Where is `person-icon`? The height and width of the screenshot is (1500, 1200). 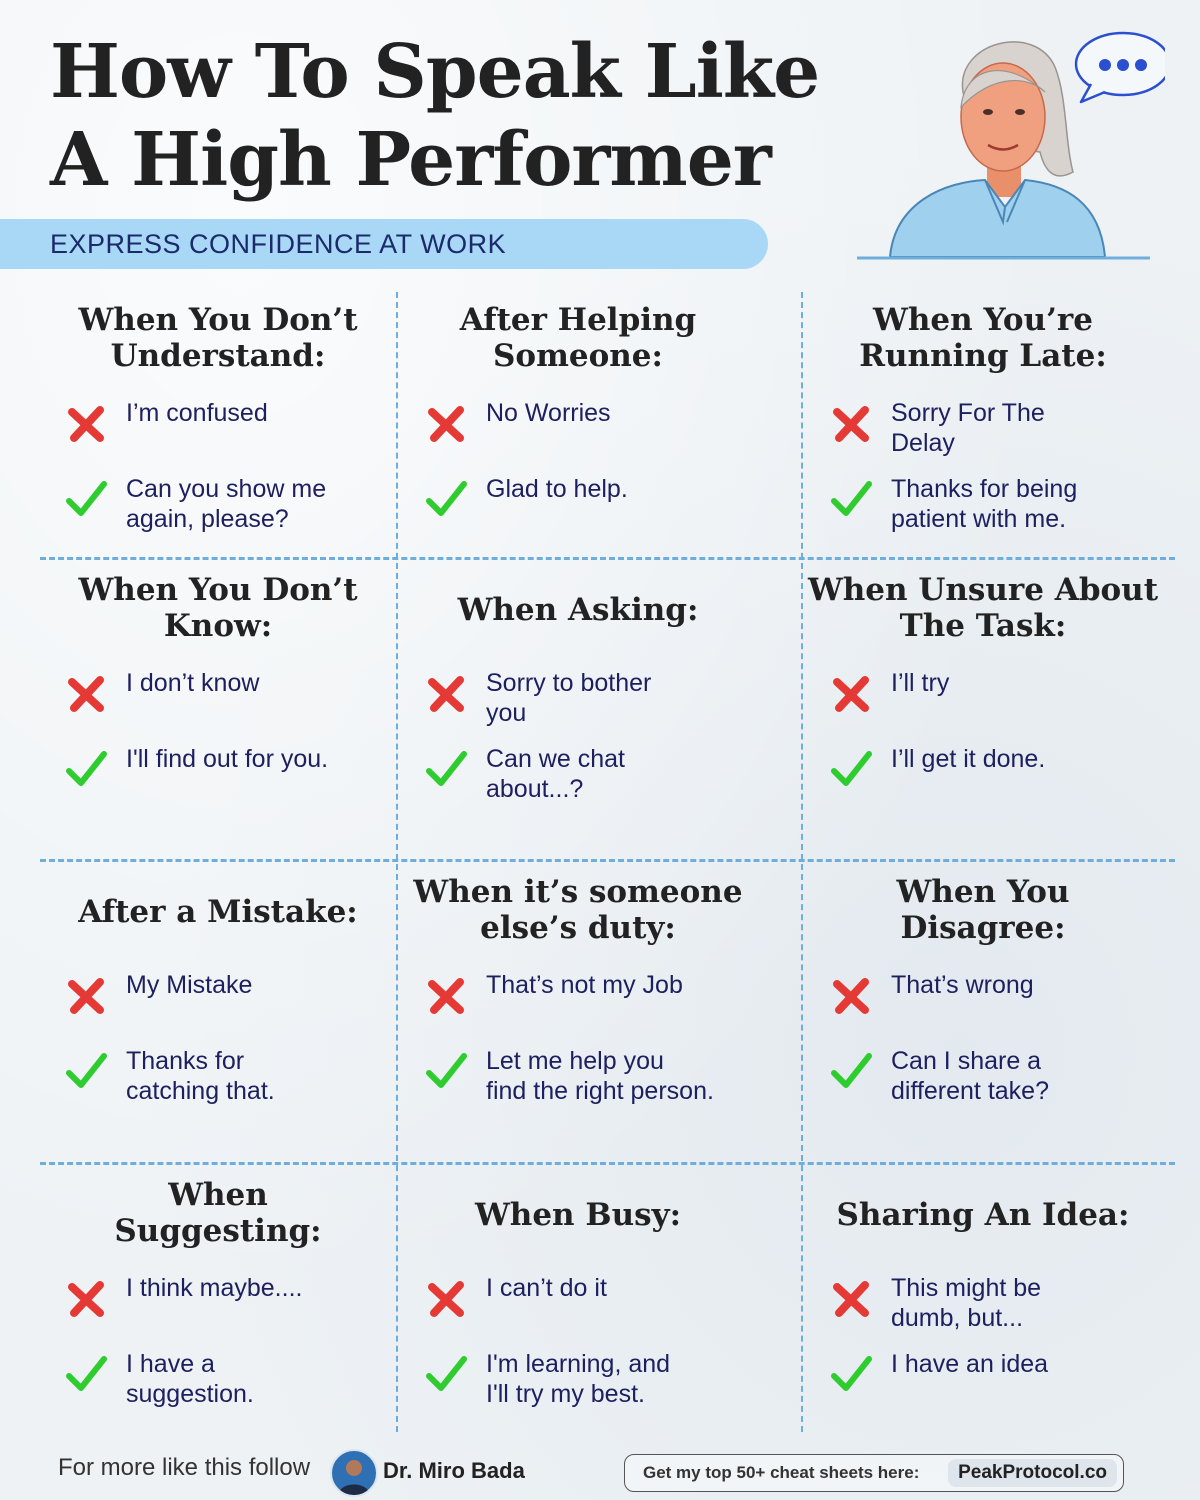 person-icon is located at coordinates (354, 1477).